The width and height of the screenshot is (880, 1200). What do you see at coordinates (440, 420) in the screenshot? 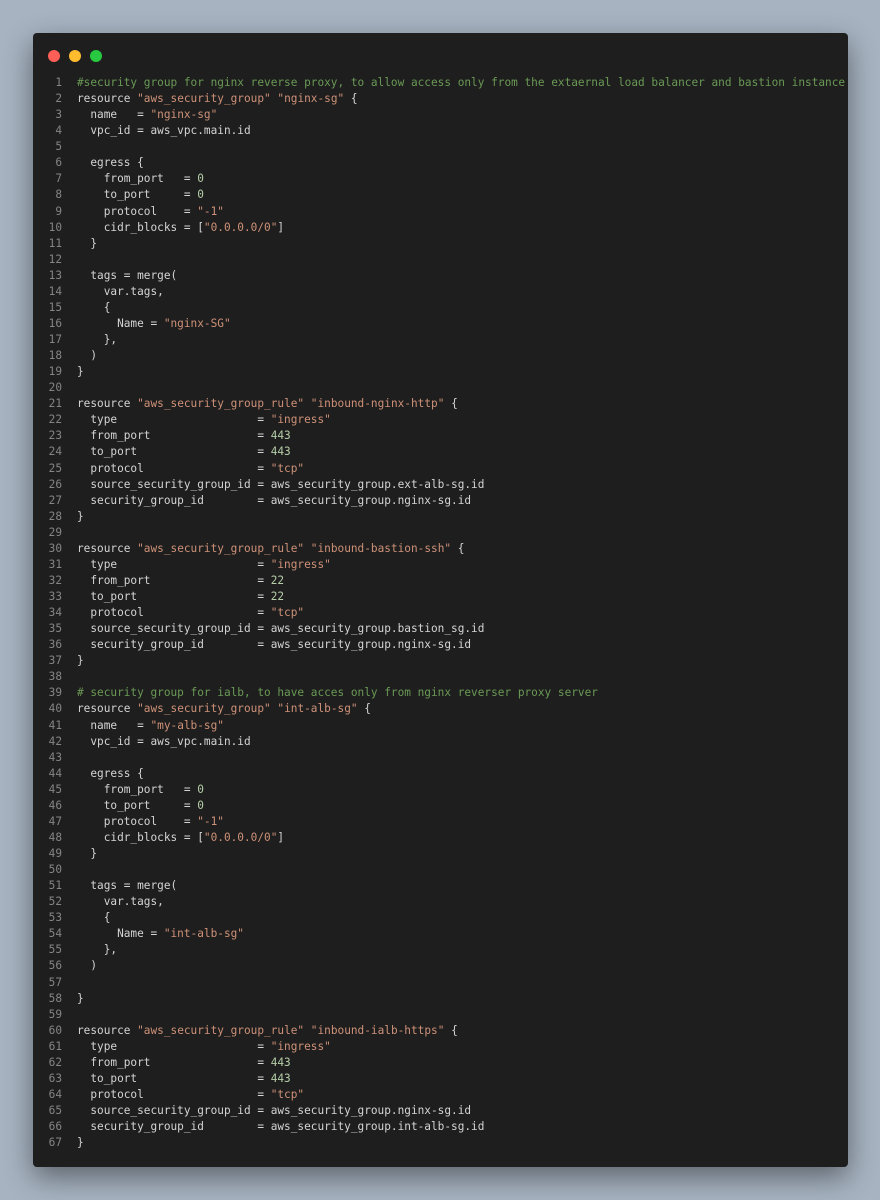
I see `code-line: 22 type = "ingress"` at bounding box center [440, 420].